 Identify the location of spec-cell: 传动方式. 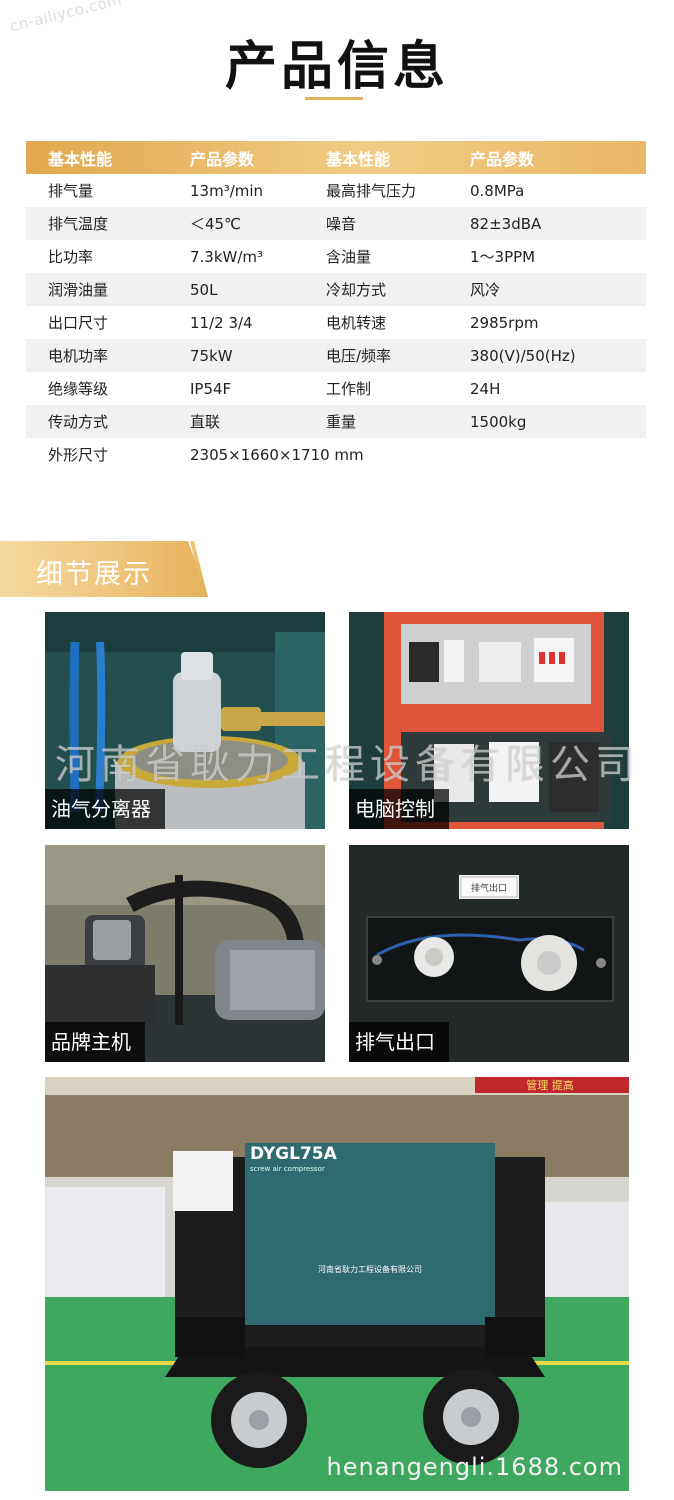
(78, 422).